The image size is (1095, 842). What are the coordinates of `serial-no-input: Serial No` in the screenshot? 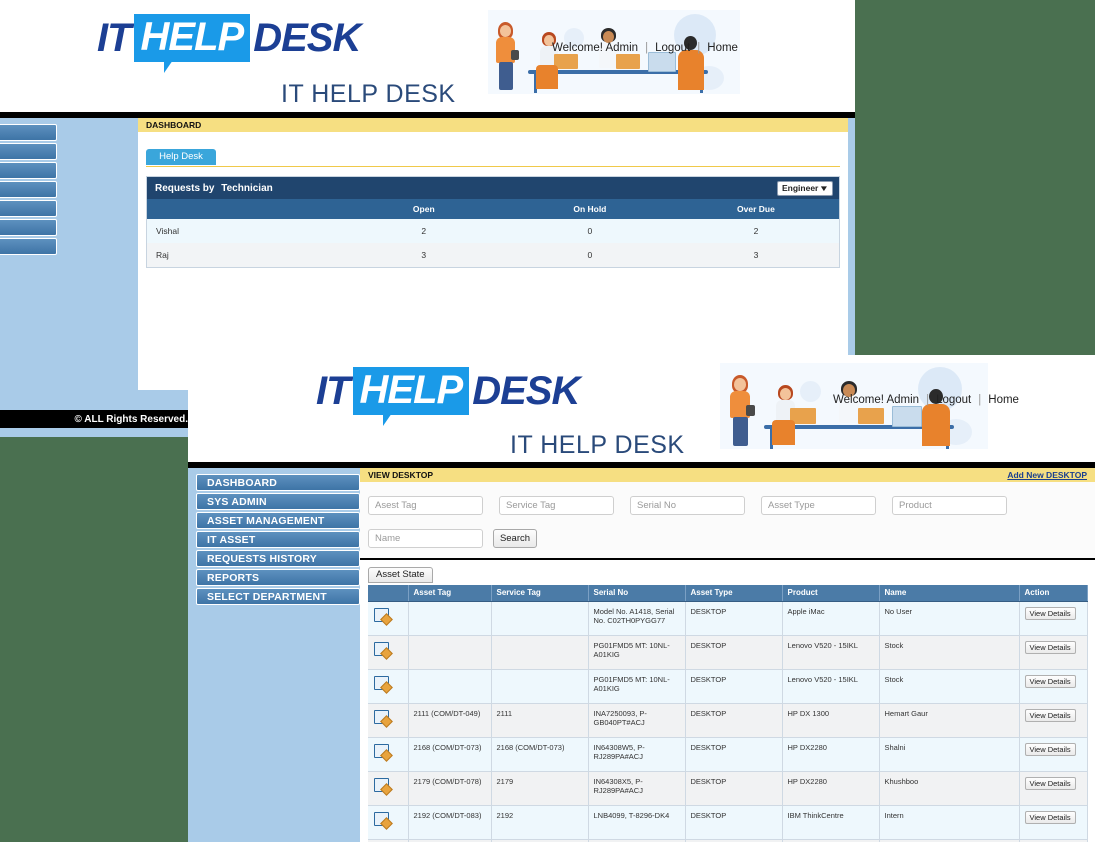 It's located at (687, 505).